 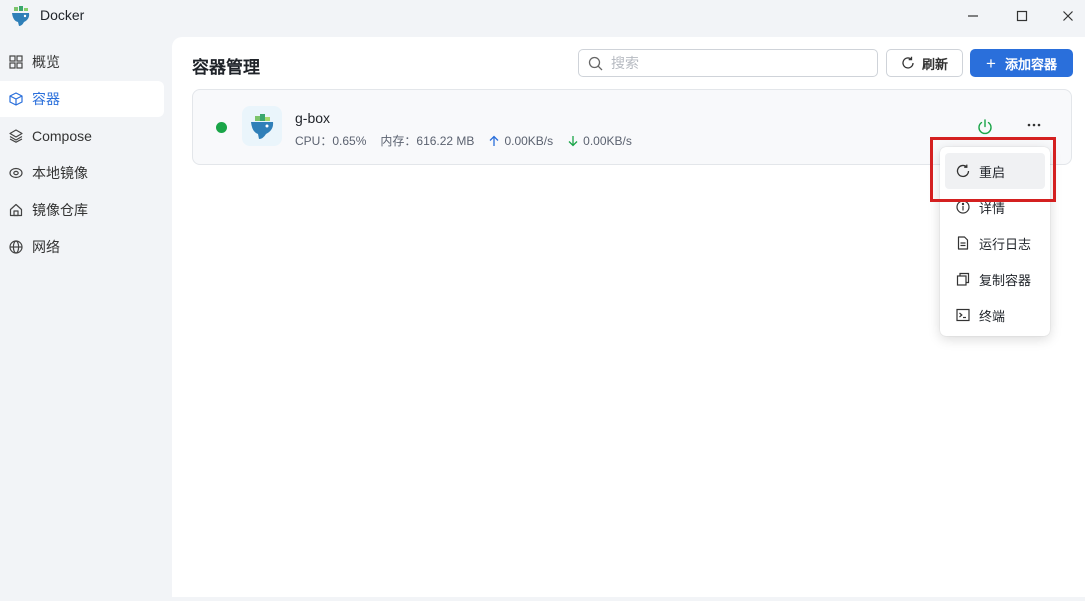 I want to click on upload-arrow-icon, so click(x=494, y=141).